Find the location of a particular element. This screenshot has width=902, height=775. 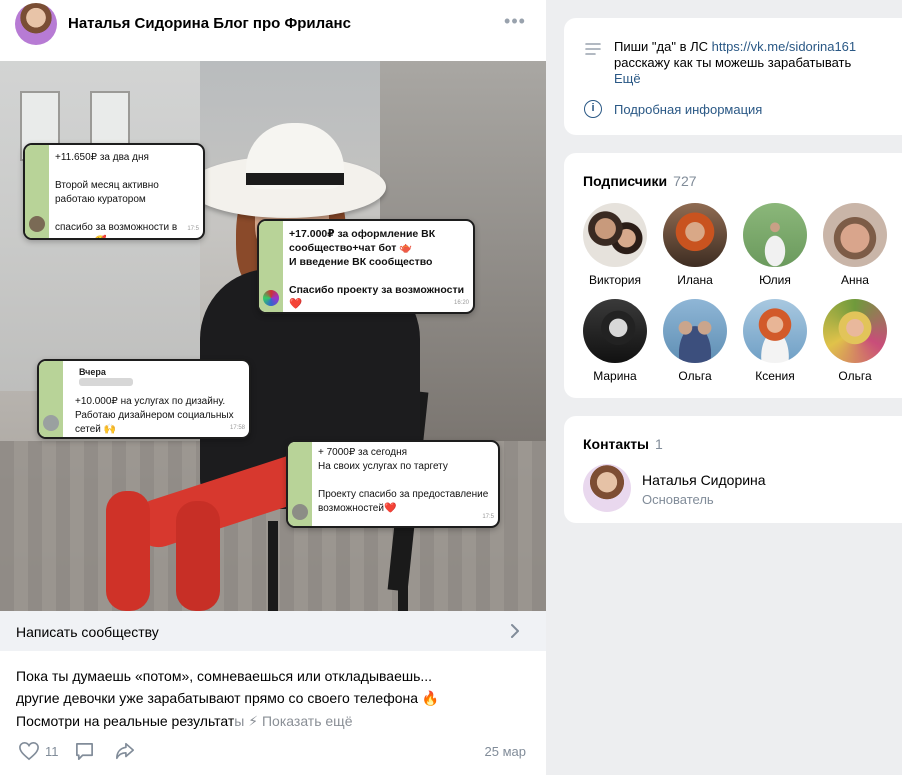

photo-hat is located at coordinates (295, 179).